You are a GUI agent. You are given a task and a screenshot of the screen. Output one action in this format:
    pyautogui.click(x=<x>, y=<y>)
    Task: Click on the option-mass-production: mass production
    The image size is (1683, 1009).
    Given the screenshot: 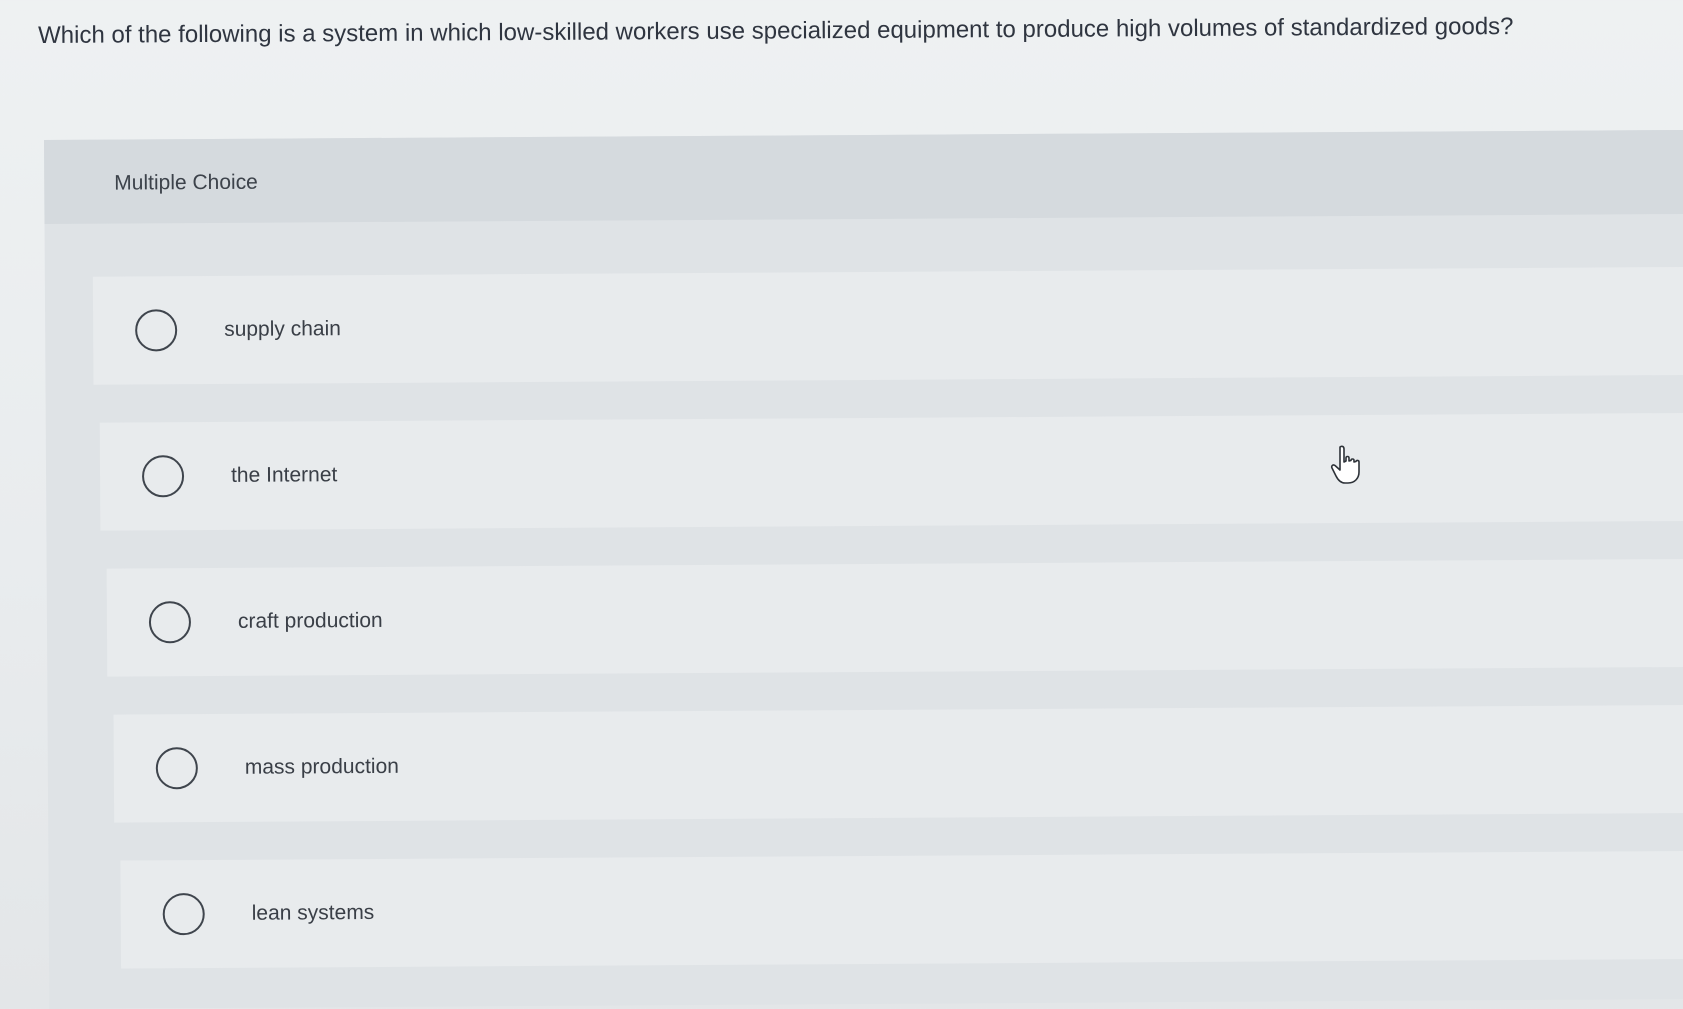 What is the action you would take?
    pyautogui.click(x=898, y=763)
    